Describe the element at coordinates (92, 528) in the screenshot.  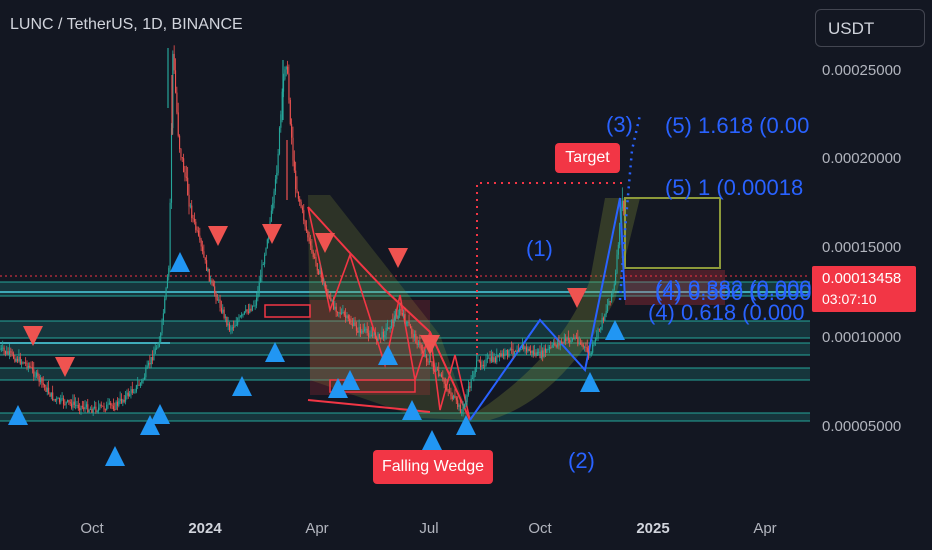
I see `time-axis-label: Oct` at that location.